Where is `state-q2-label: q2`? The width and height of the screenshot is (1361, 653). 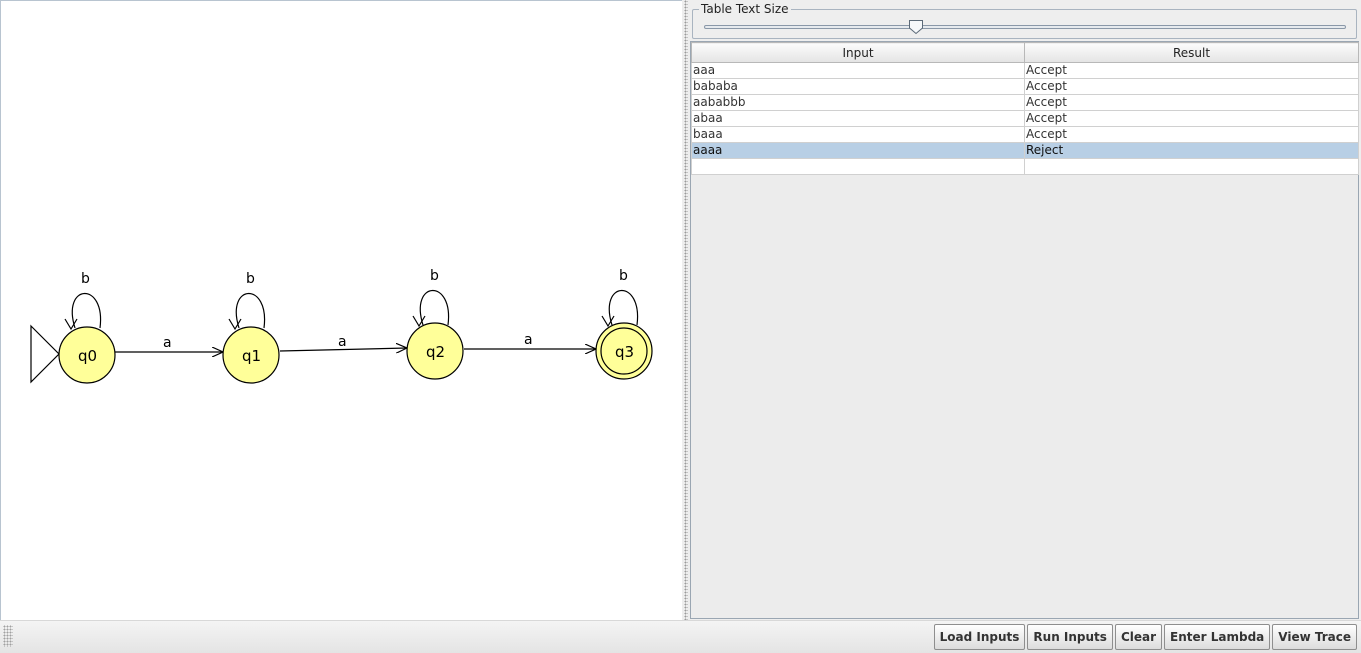
state-q2-label: q2 is located at coordinates (435, 352).